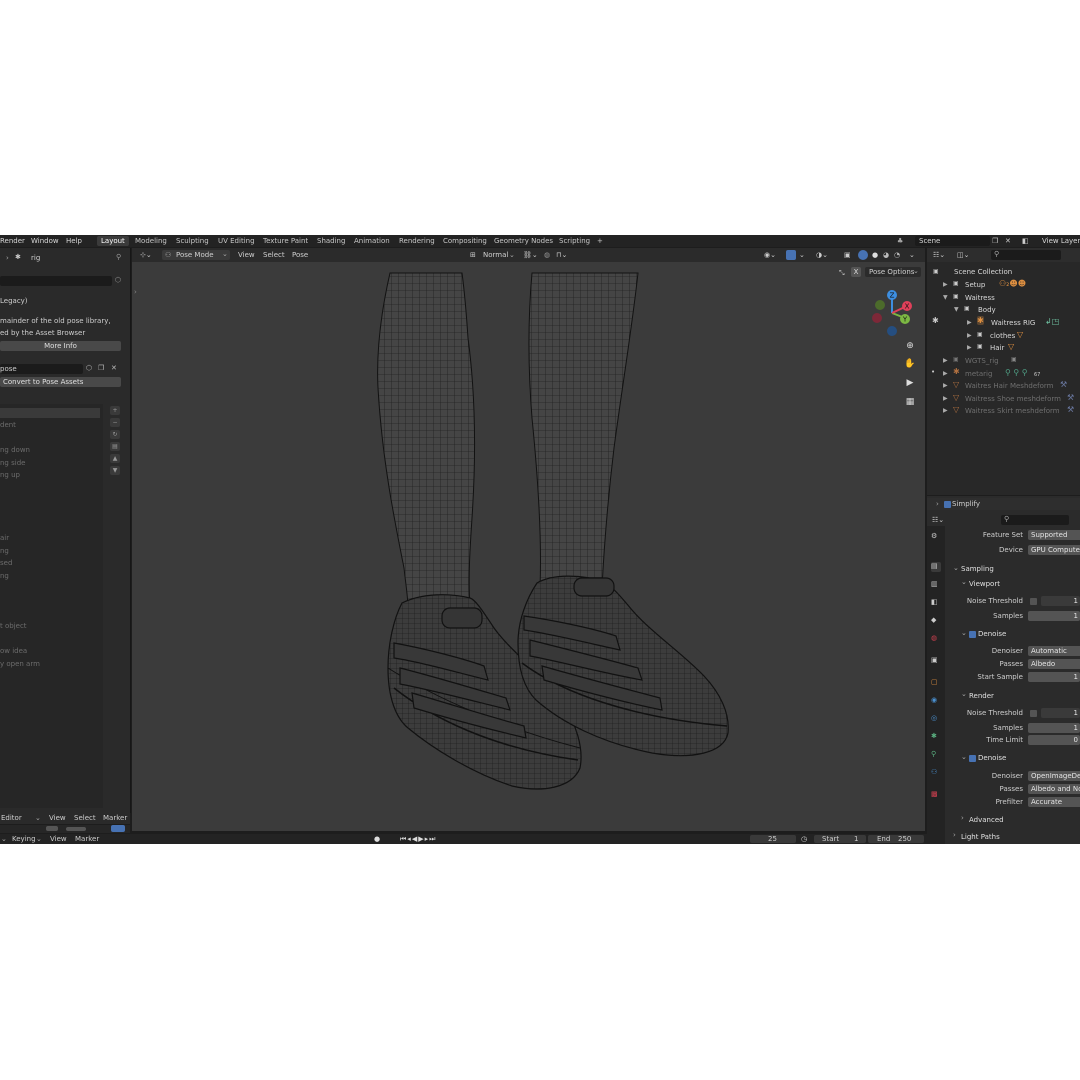  Describe the element at coordinates (465, 241) in the screenshot. I see `tab-compositing: Compositing` at that location.